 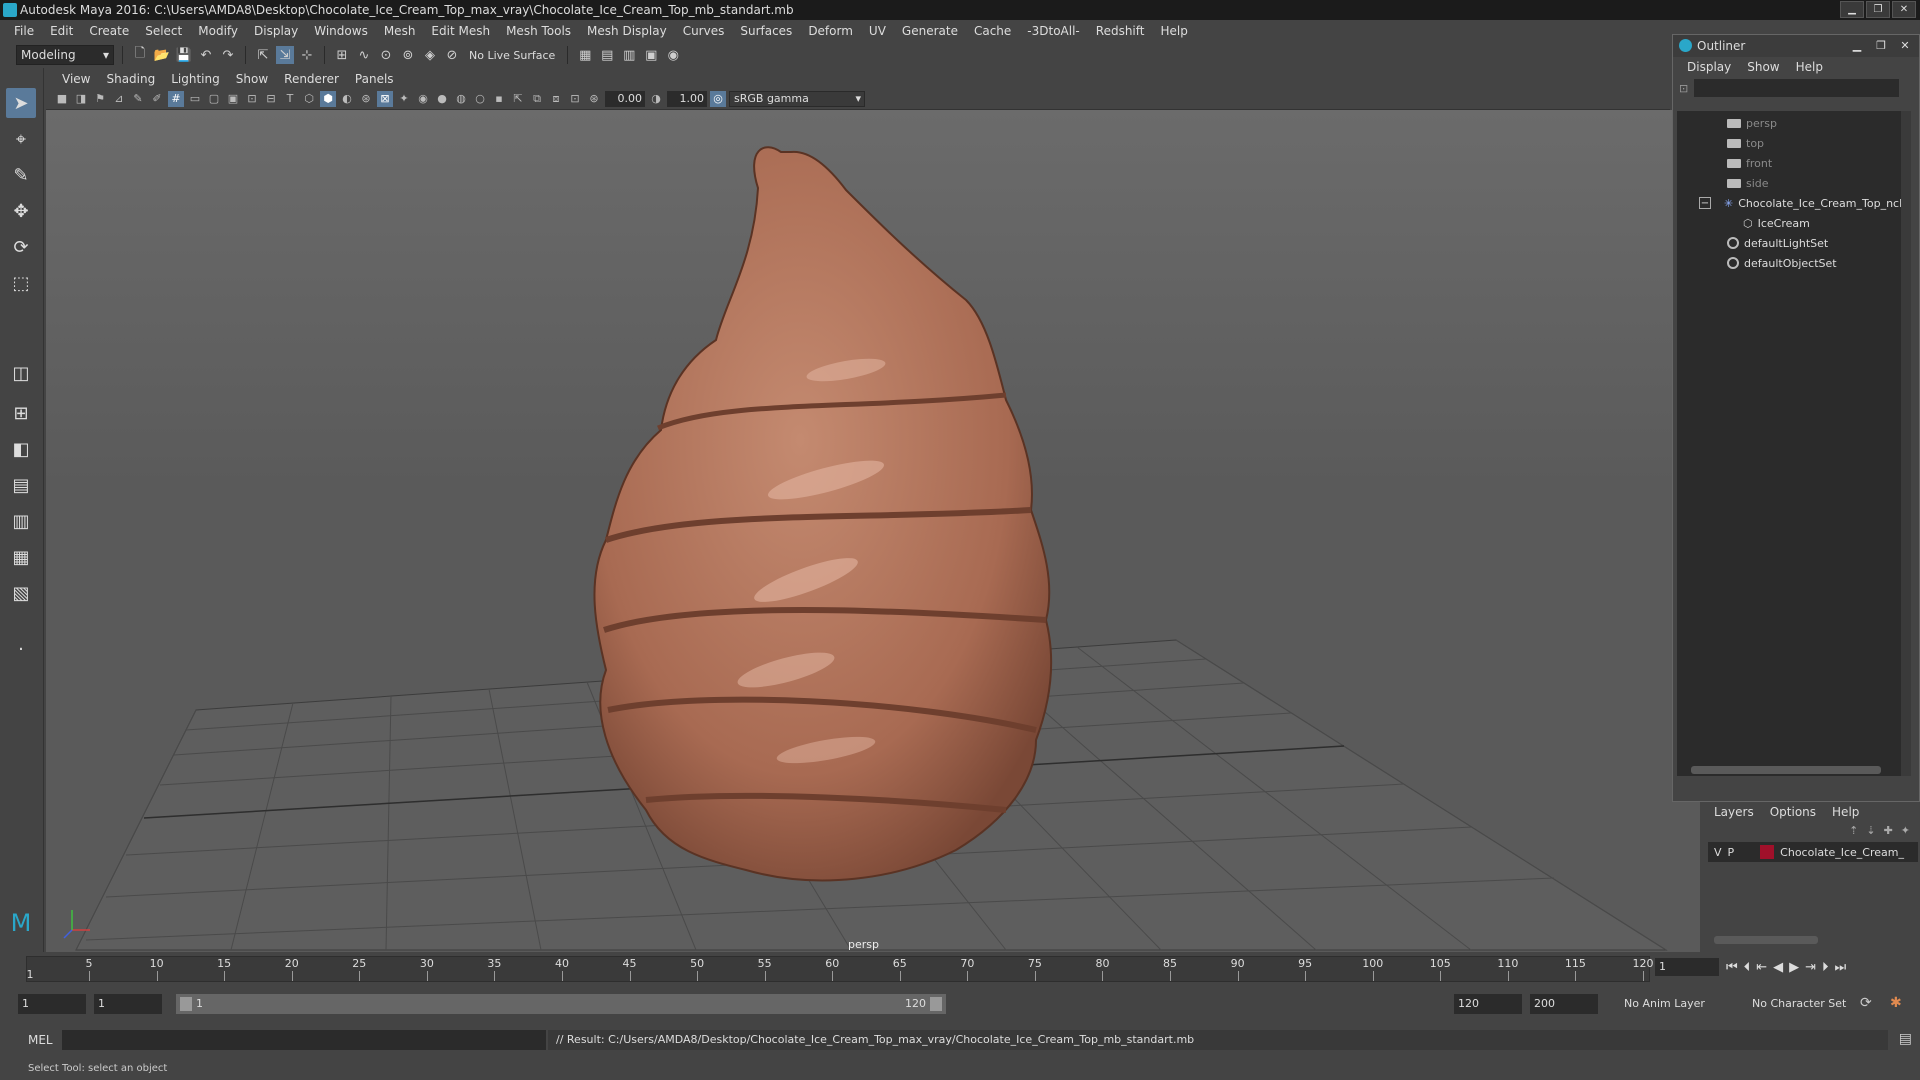 I want to click on snap-view-icon: ⊚, so click(x=408, y=55).